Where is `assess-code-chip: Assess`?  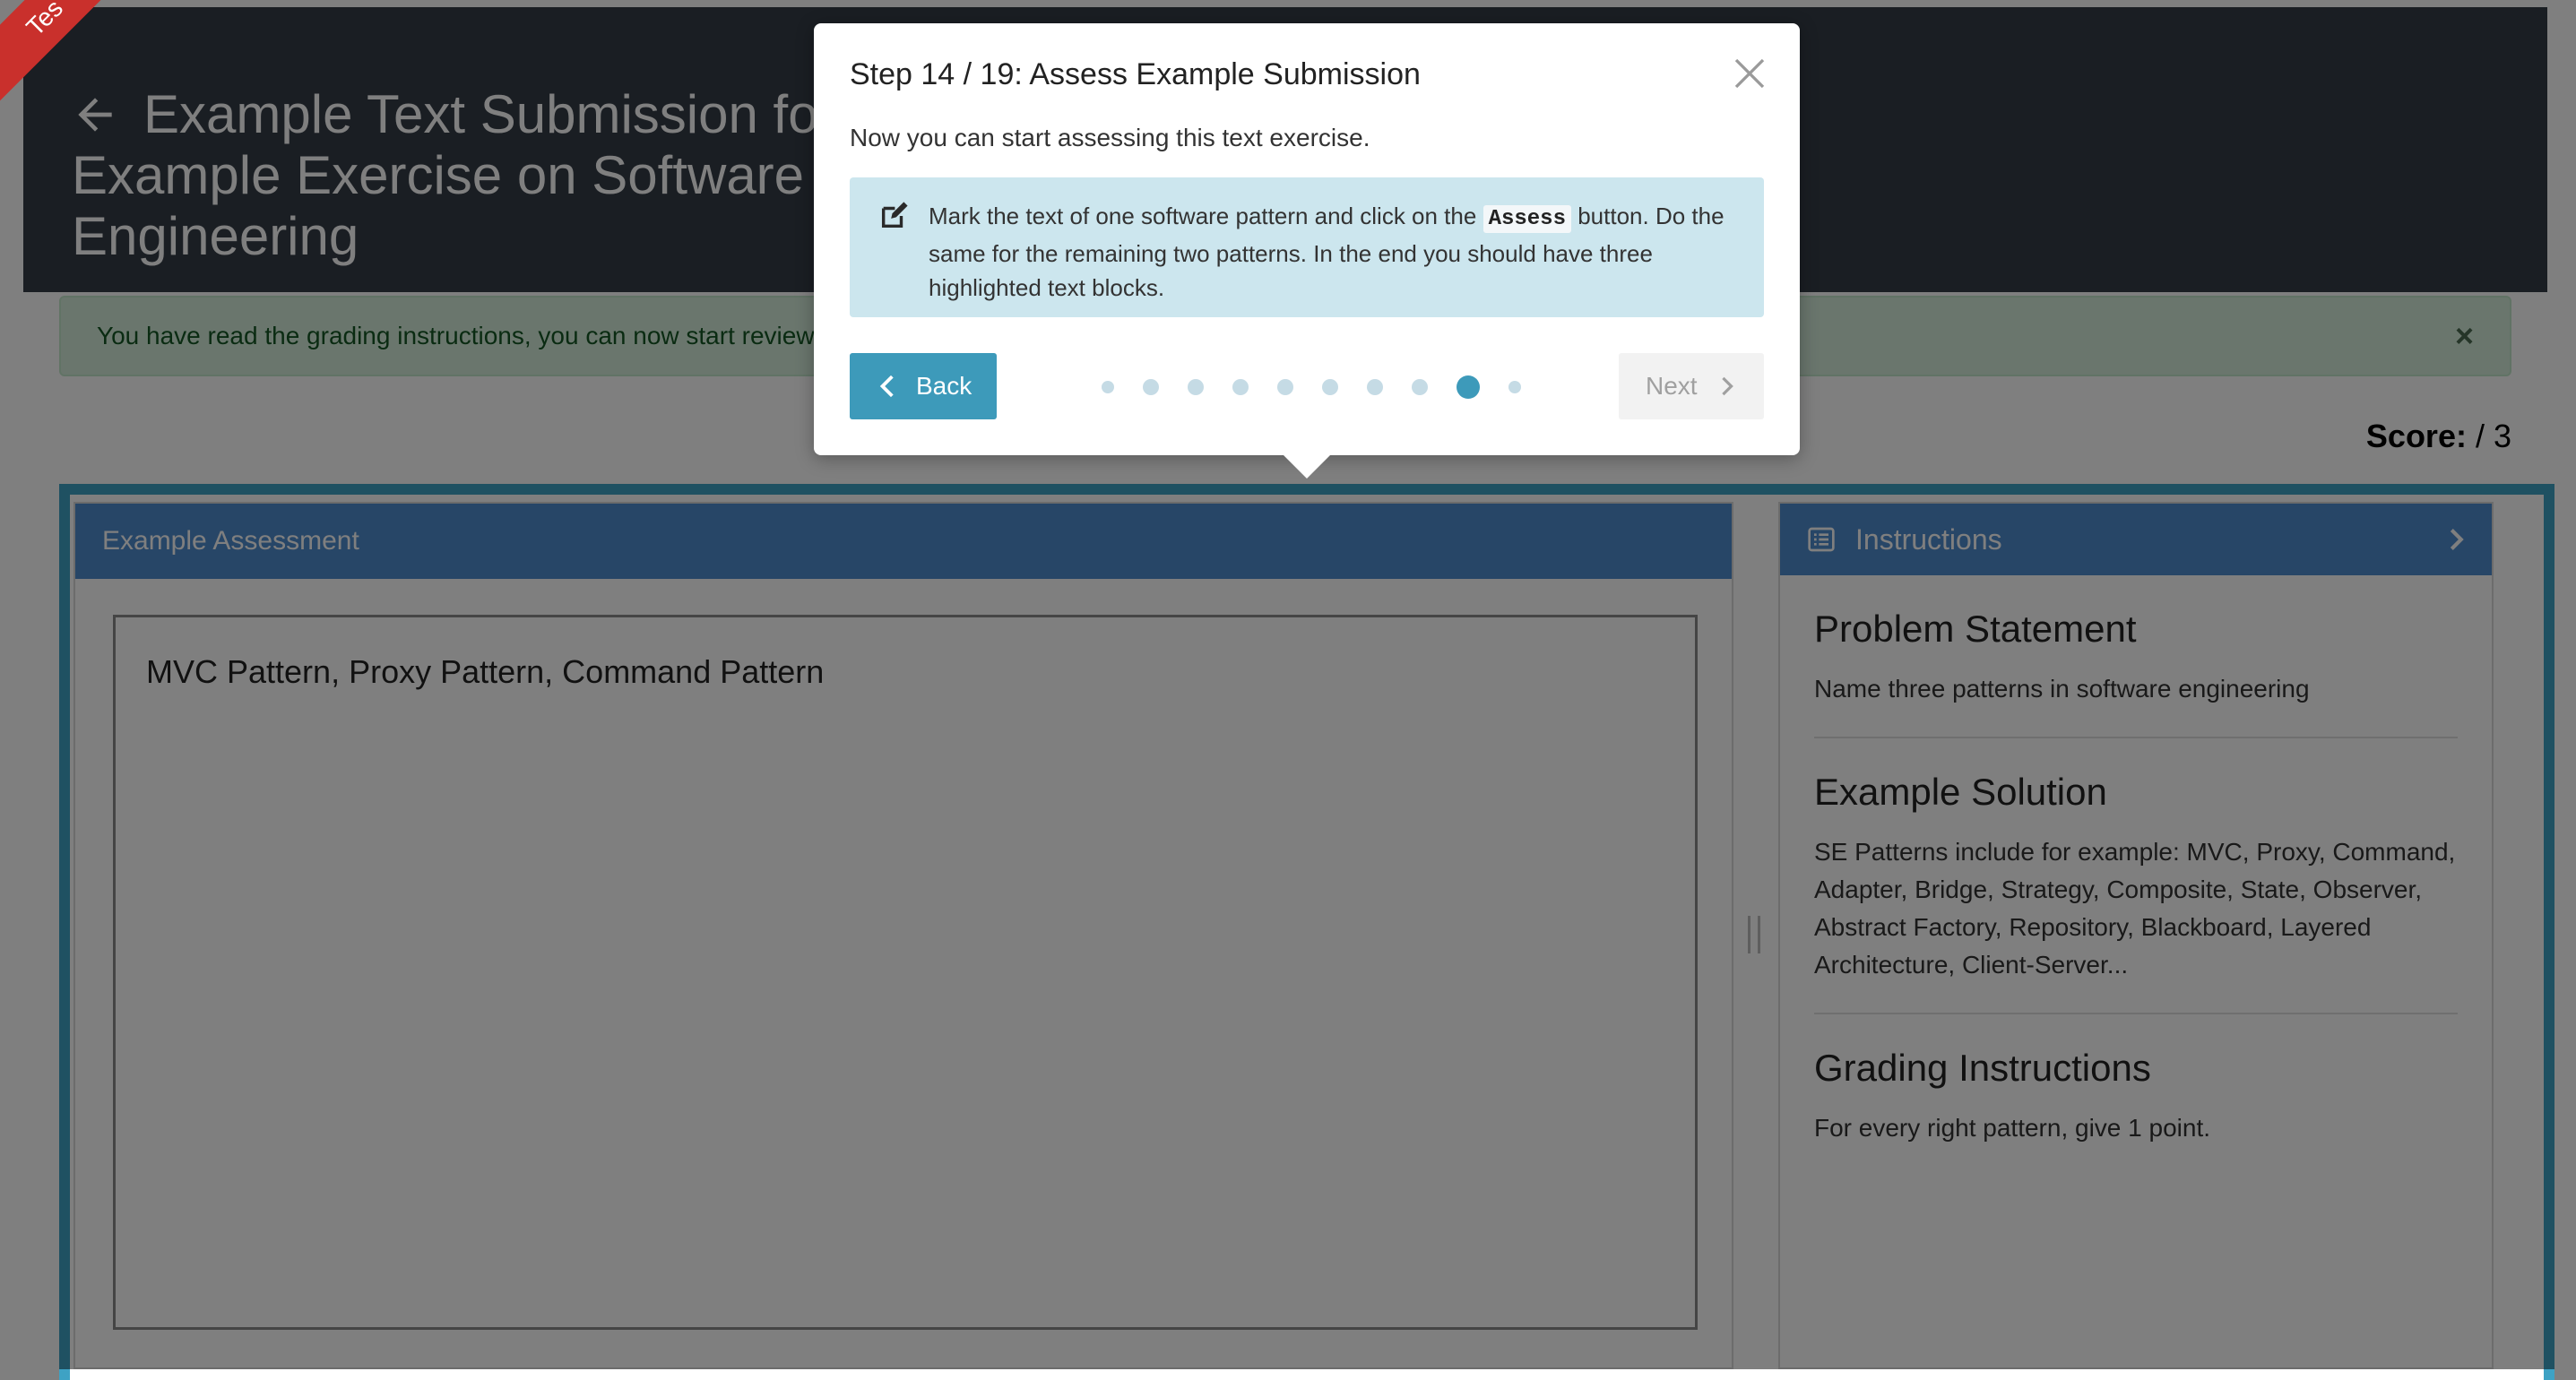
assess-code-chip: Assess is located at coordinates (1526, 219).